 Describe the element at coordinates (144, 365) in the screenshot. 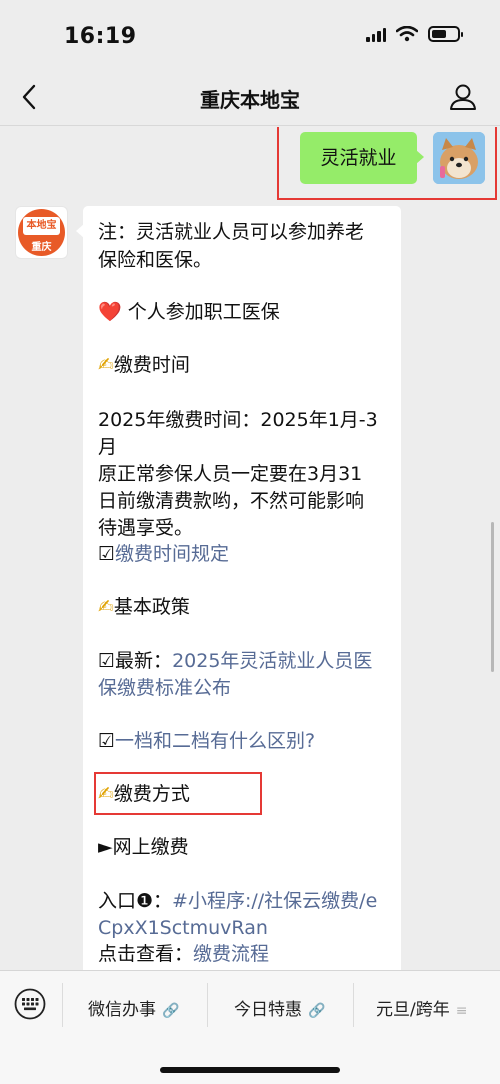

I see `section-payment-time: ✍缴费时间` at that location.